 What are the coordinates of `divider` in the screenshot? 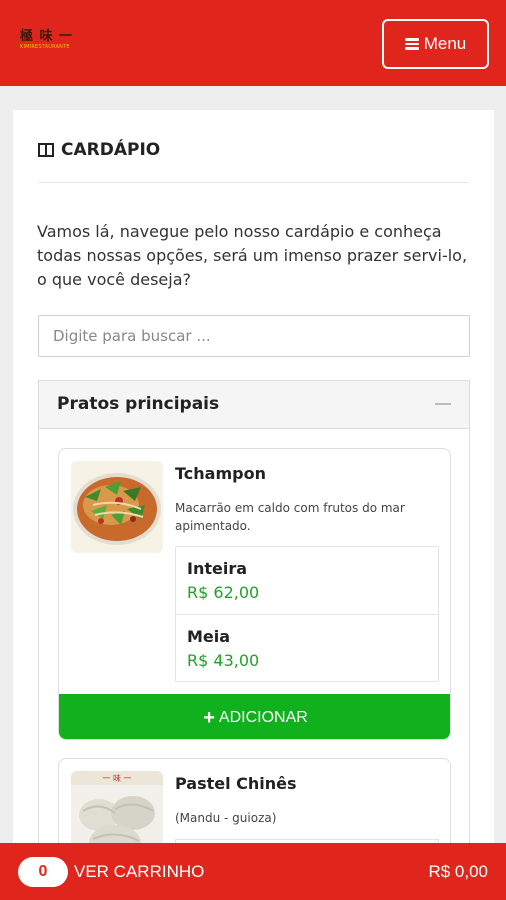 It's located at (253, 182).